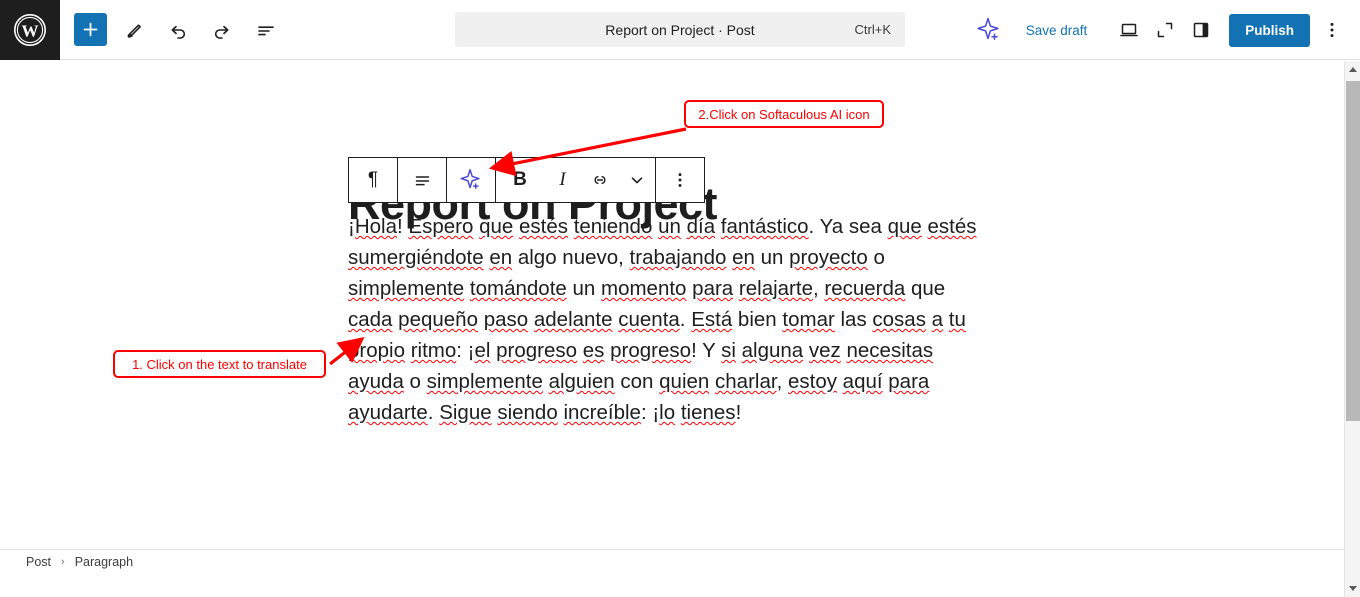 Image resolution: width=1360 pixels, height=597 pixels. I want to click on toolbar-group-block: ¶, so click(422, 180).